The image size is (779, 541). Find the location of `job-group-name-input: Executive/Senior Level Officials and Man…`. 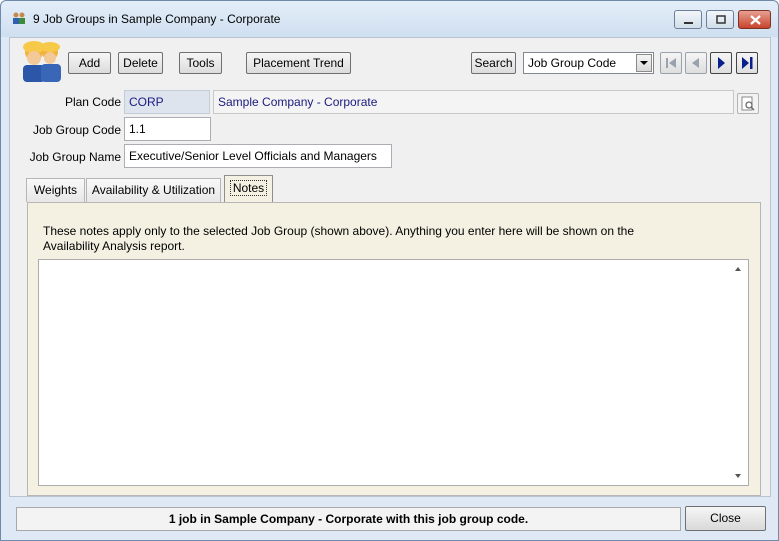

job-group-name-input: Executive/Senior Level Officials and Man… is located at coordinates (258, 156).